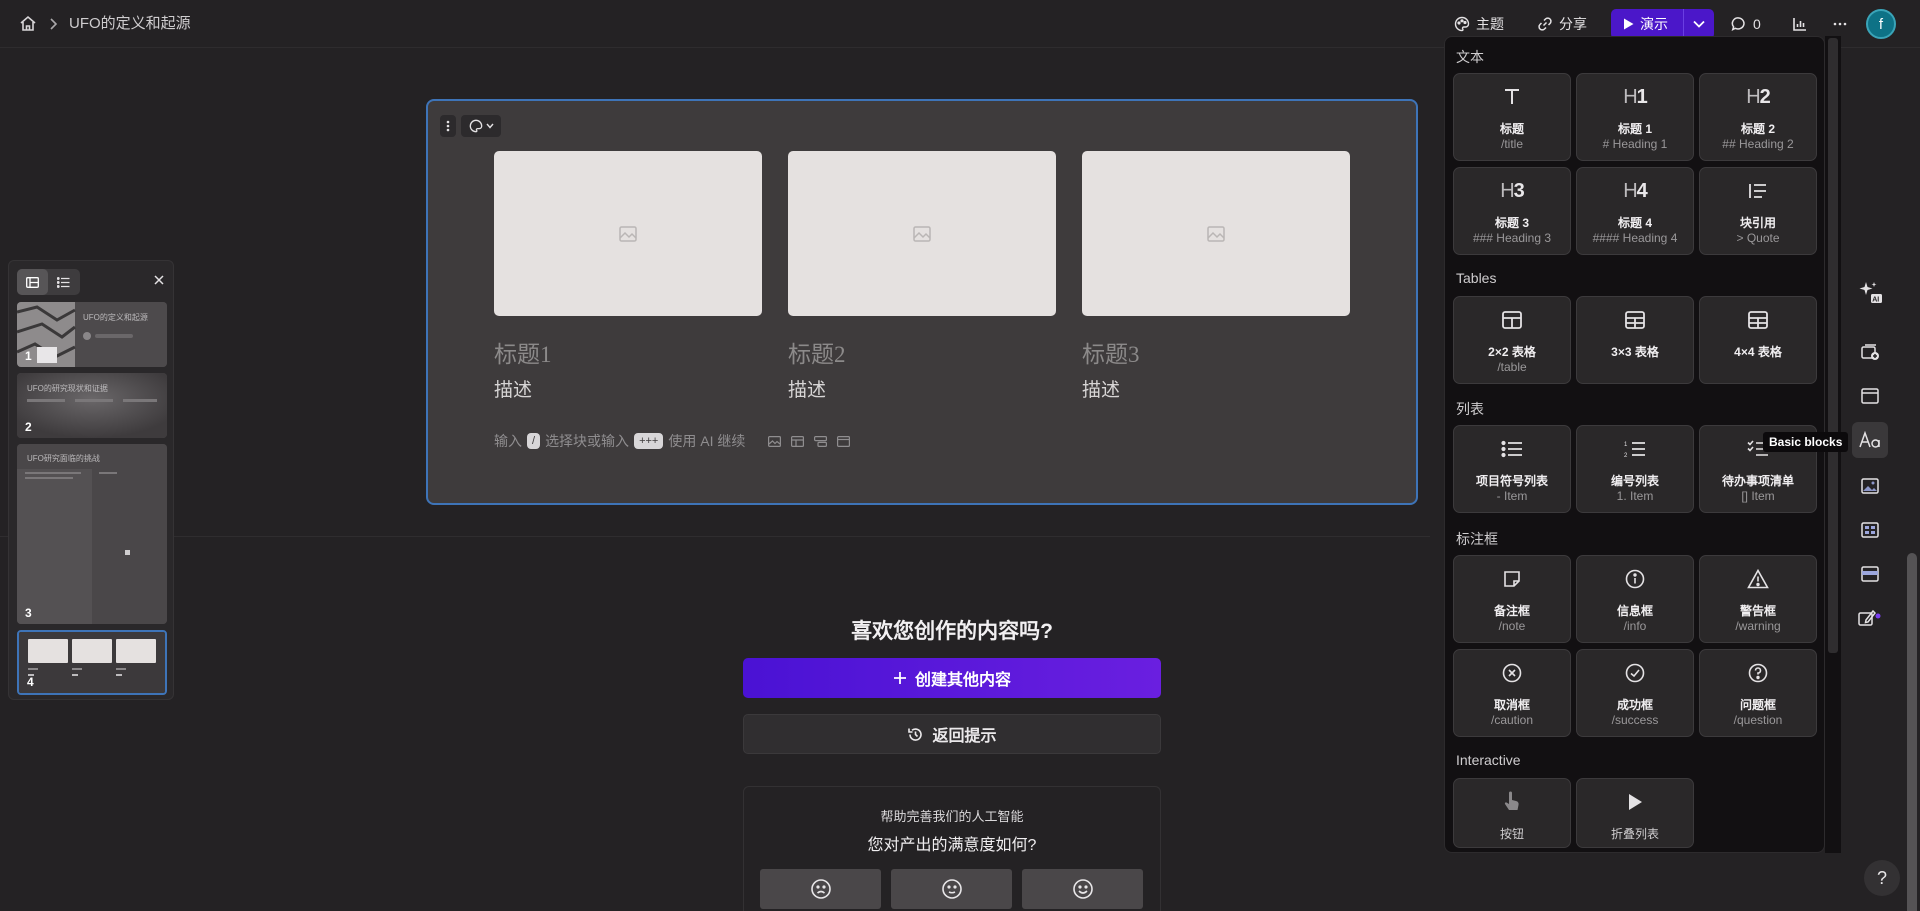  What do you see at coordinates (1545, 24) in the screenshot?
I see `link-icon` at bounding box center [1545, 24].